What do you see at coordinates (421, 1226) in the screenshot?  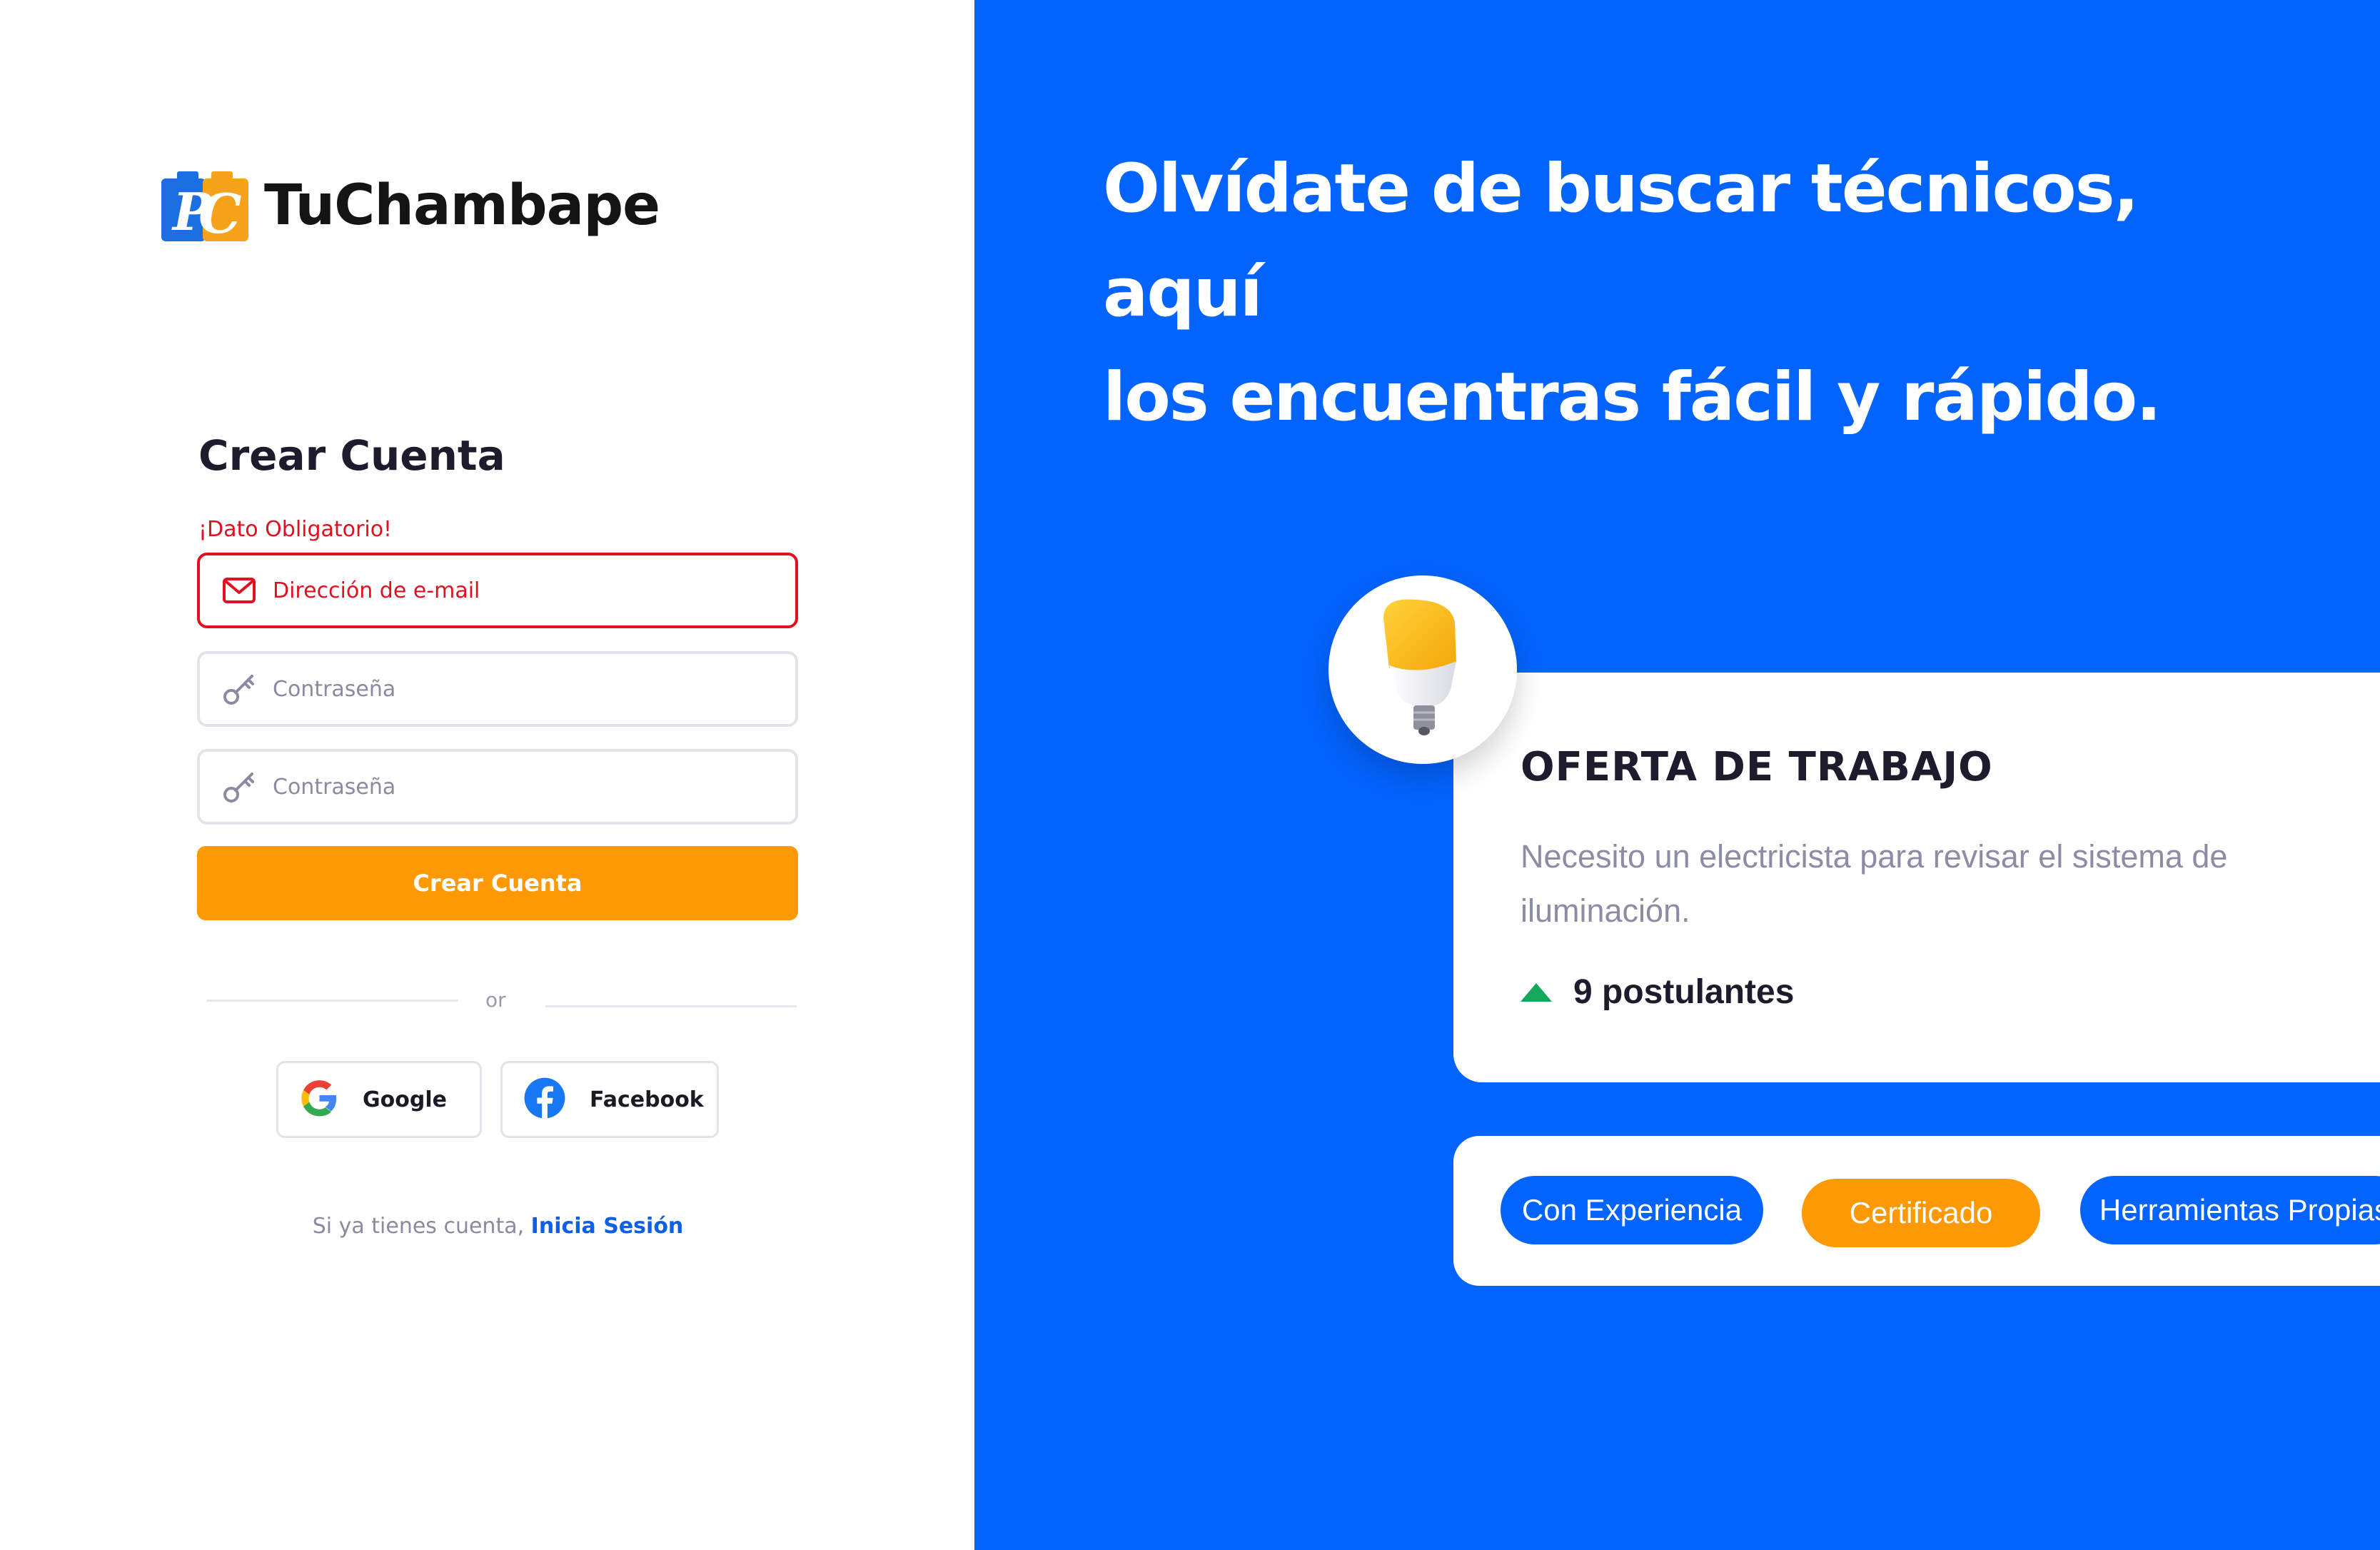 I see `signin-prompt-text: Si ya tienes cuenta,` at bounding box center [421, 1226].